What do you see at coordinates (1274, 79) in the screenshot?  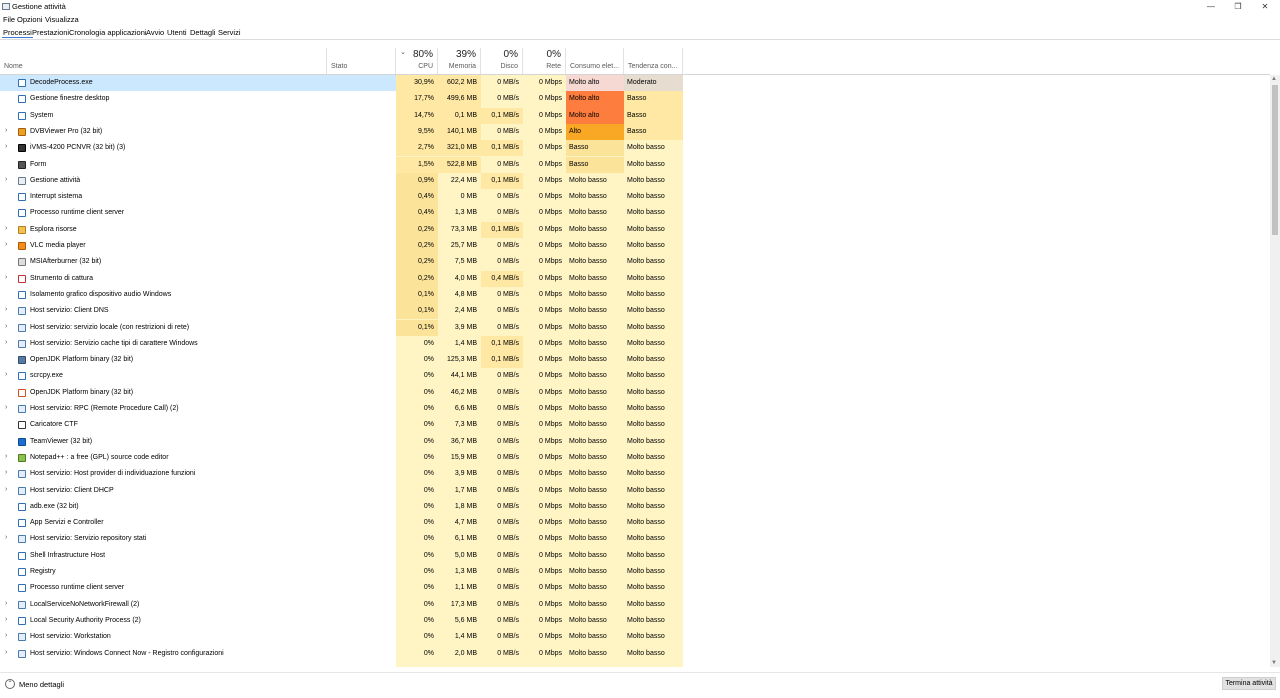 I see `scroll-up-arrow-icon: ▲` at bounding box center [1274, 79].